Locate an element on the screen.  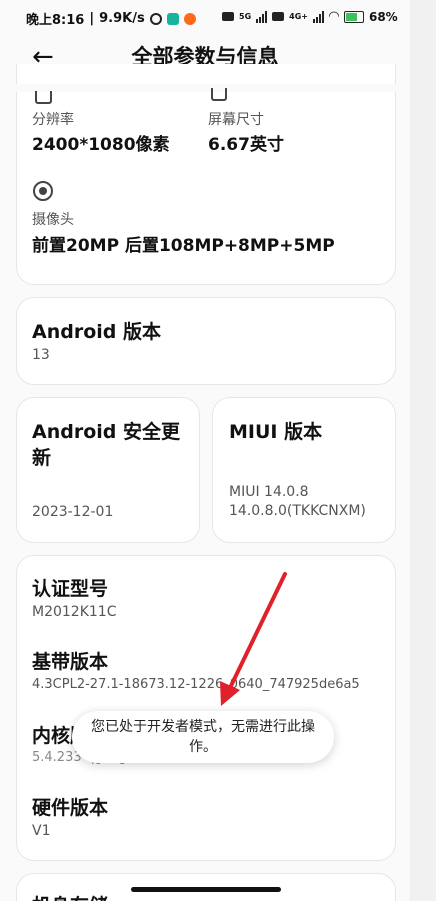
annotation-arrow-icon is located at coordinates (253, 639).